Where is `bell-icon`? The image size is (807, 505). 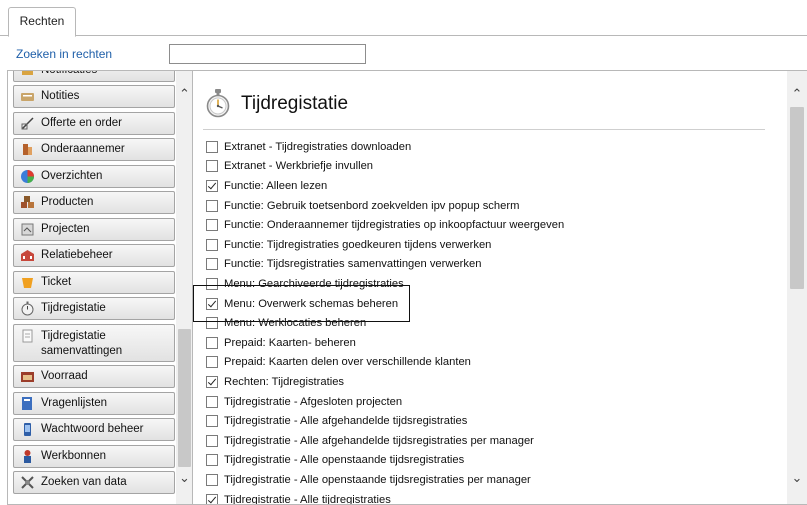 bell-icon is located at coordinates (27, 74).